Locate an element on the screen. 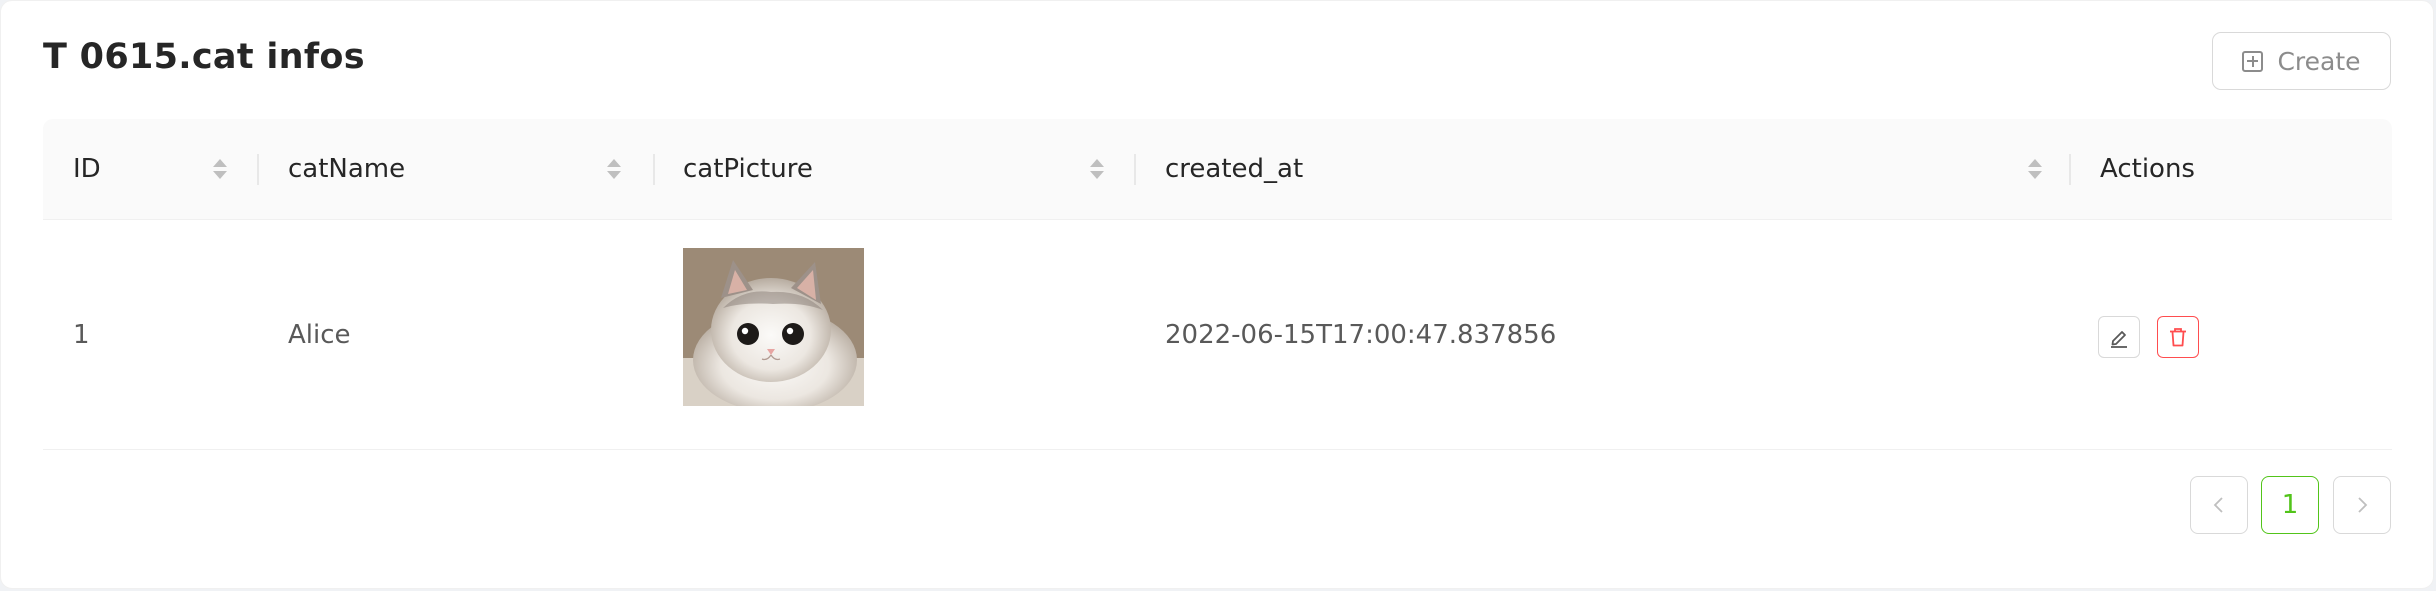 The image size is (2436, 591). id-value: 1 is located at coordinates (81, 334).